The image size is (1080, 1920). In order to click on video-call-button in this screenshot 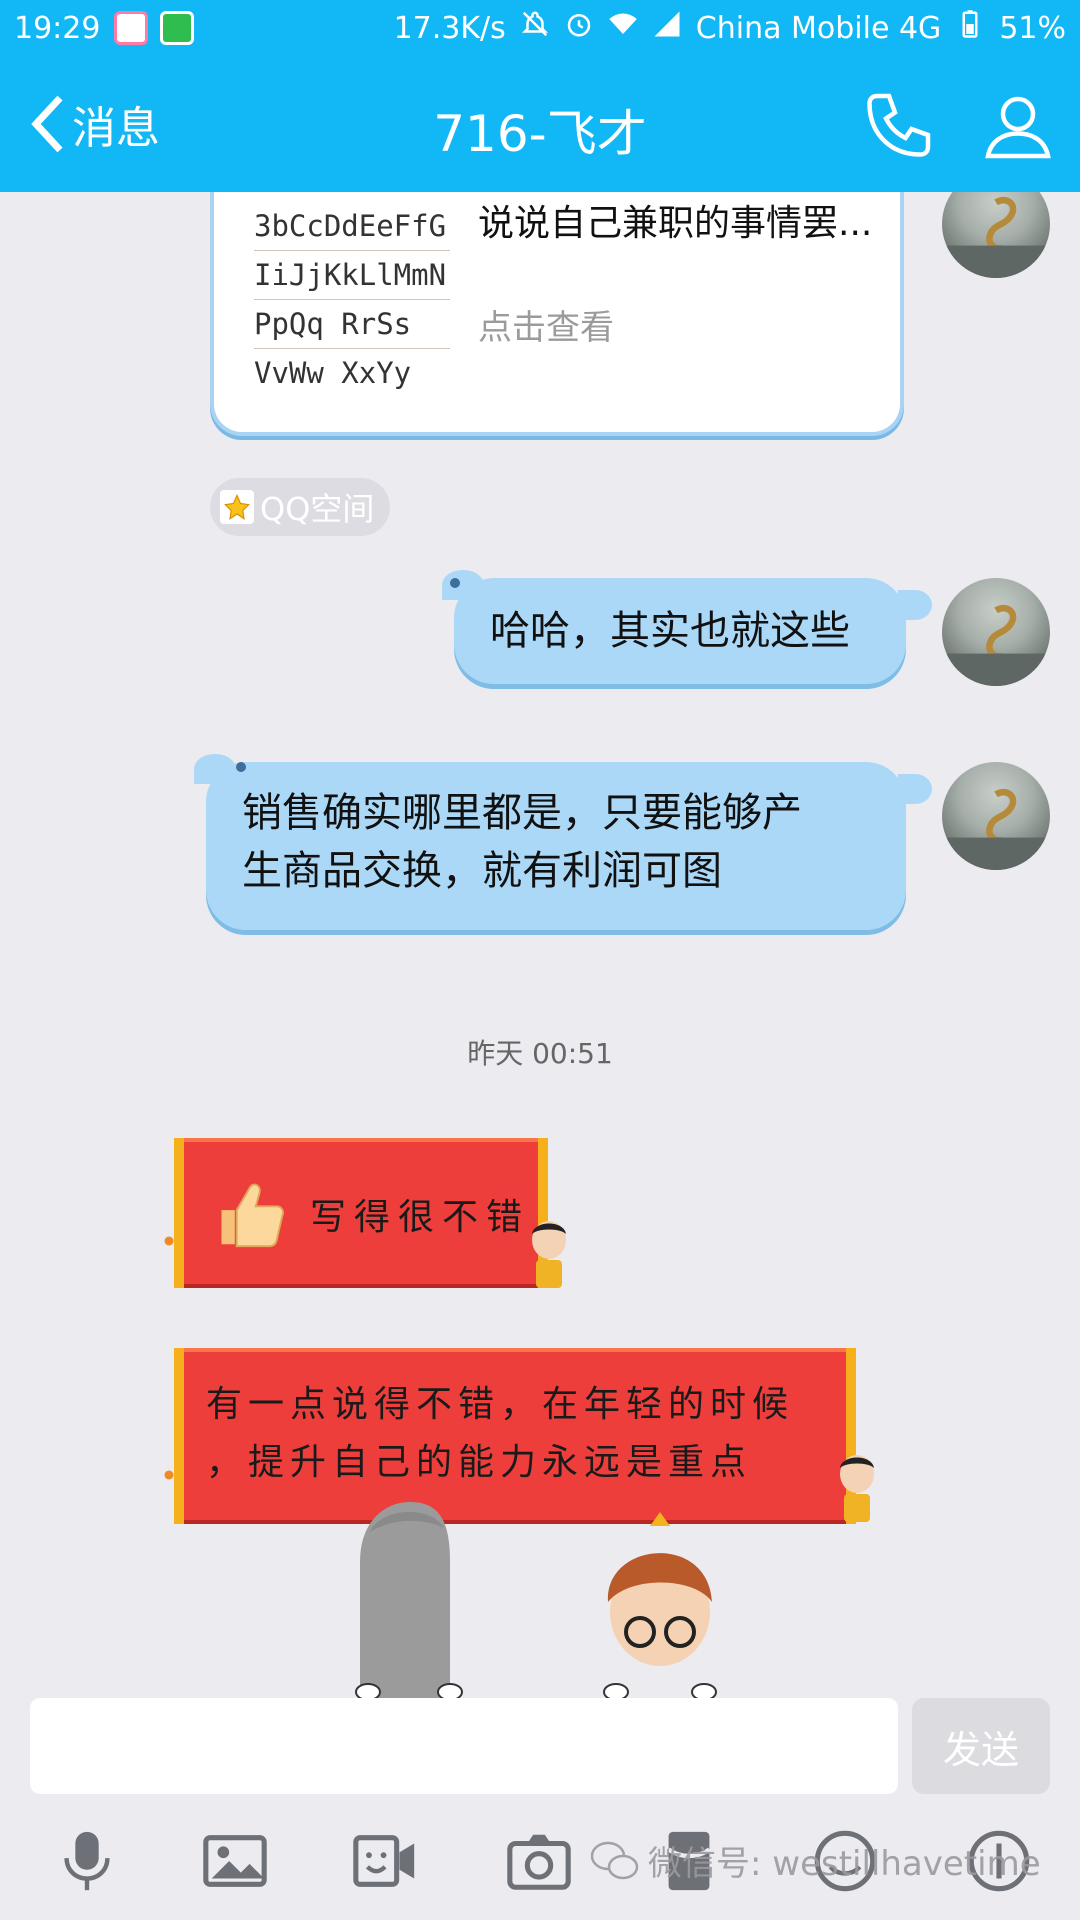, I will do `click(385, 1861)`.